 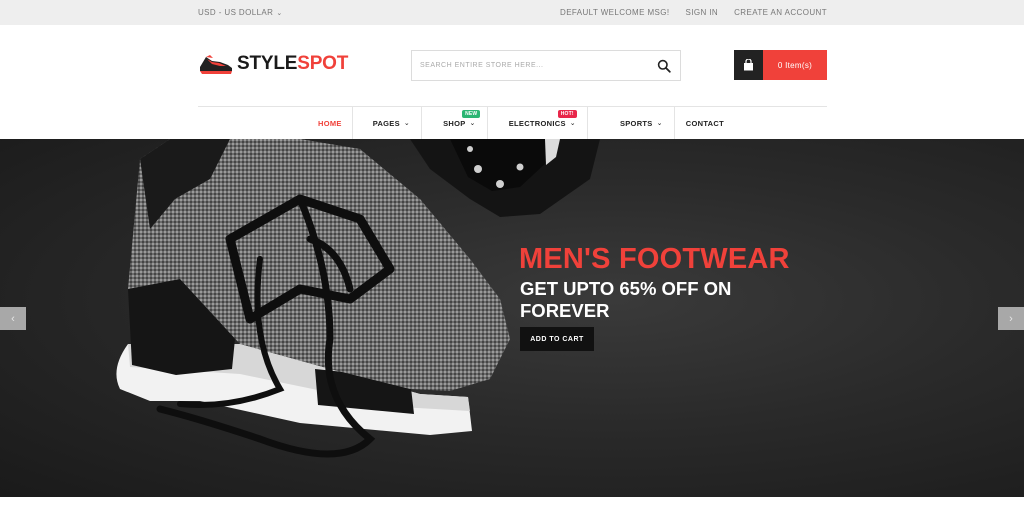 I want to click on currency-label: USD - US DOLLAR, so click(x=236, y=12).